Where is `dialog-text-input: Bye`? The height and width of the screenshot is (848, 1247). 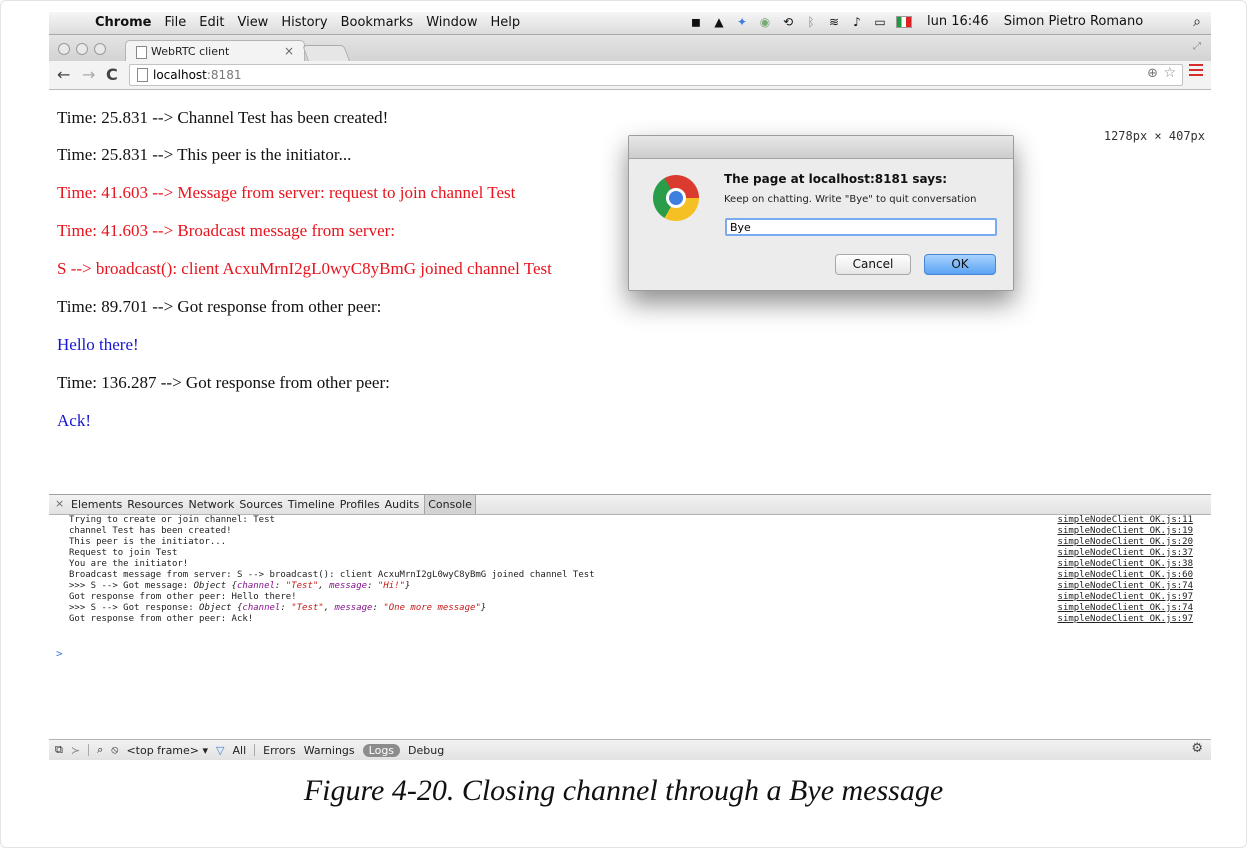
dialog-text-input: Bye is located at coordinates (861, 227).